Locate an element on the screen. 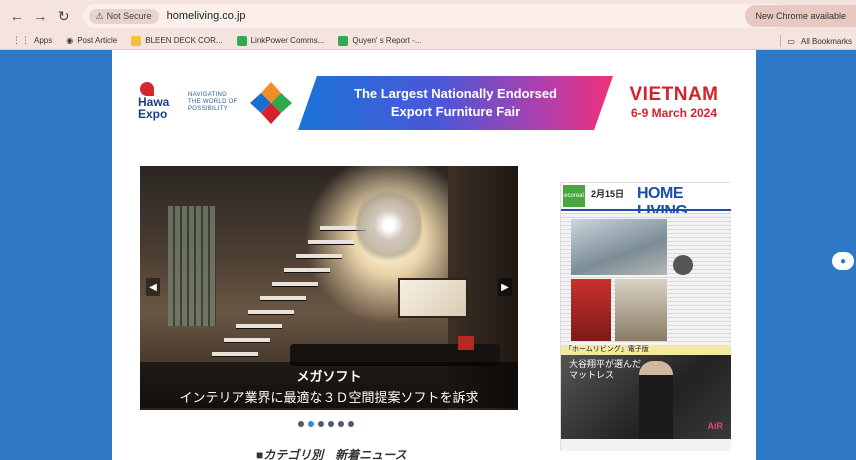  warning-icon: ⚠ is located at coordinates (99, 15).